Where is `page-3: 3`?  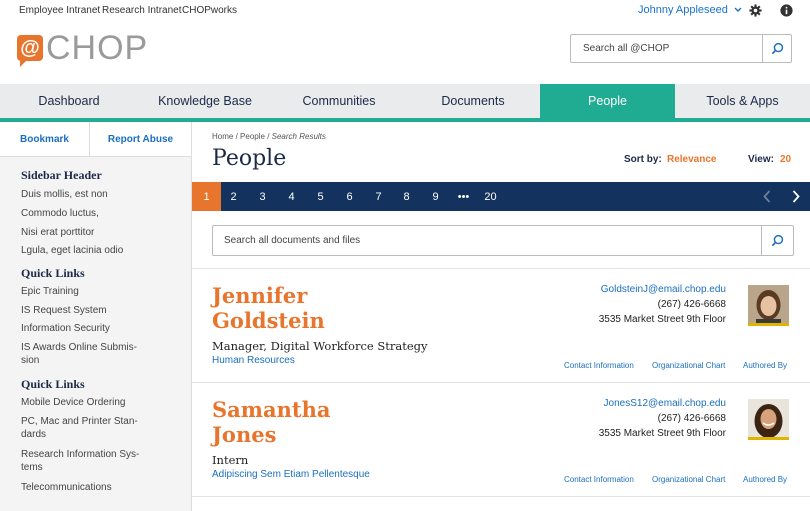
page-3: 3 is located at coordinates (262, 196).